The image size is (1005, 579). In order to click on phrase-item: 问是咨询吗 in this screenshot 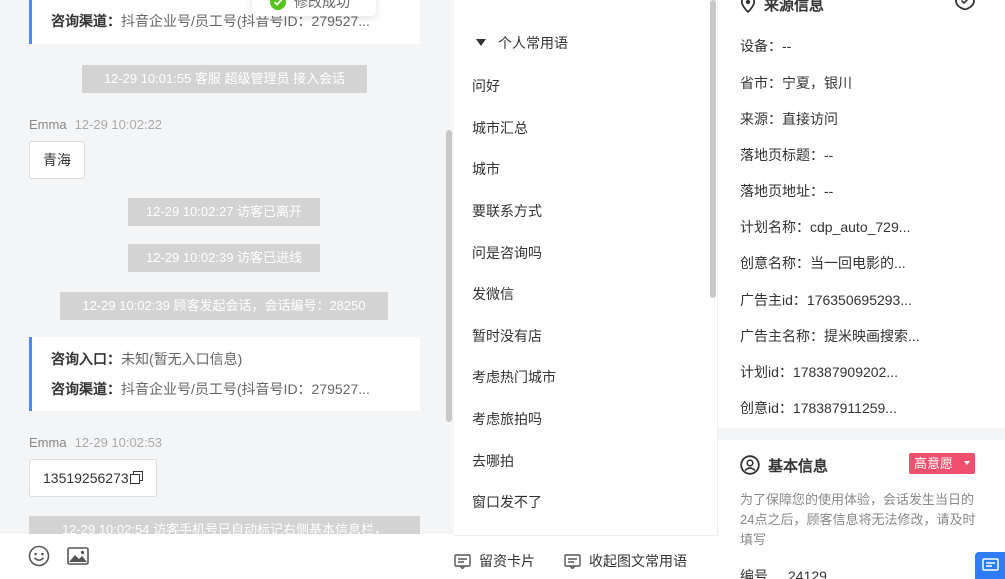, I will do `click(507, 253)`.